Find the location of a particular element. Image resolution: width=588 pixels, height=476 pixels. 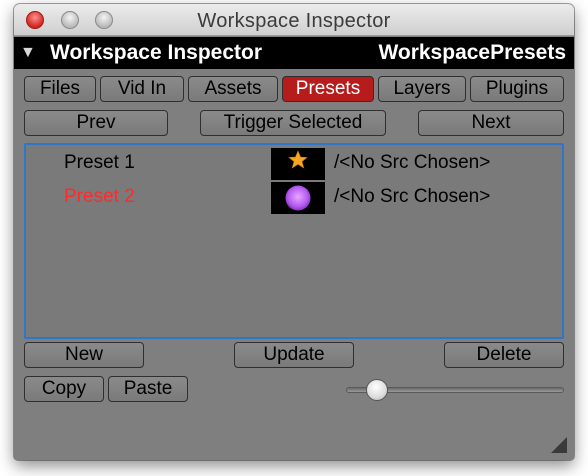

header-title: Workspace Inspector is located at coordinates (156, 52).